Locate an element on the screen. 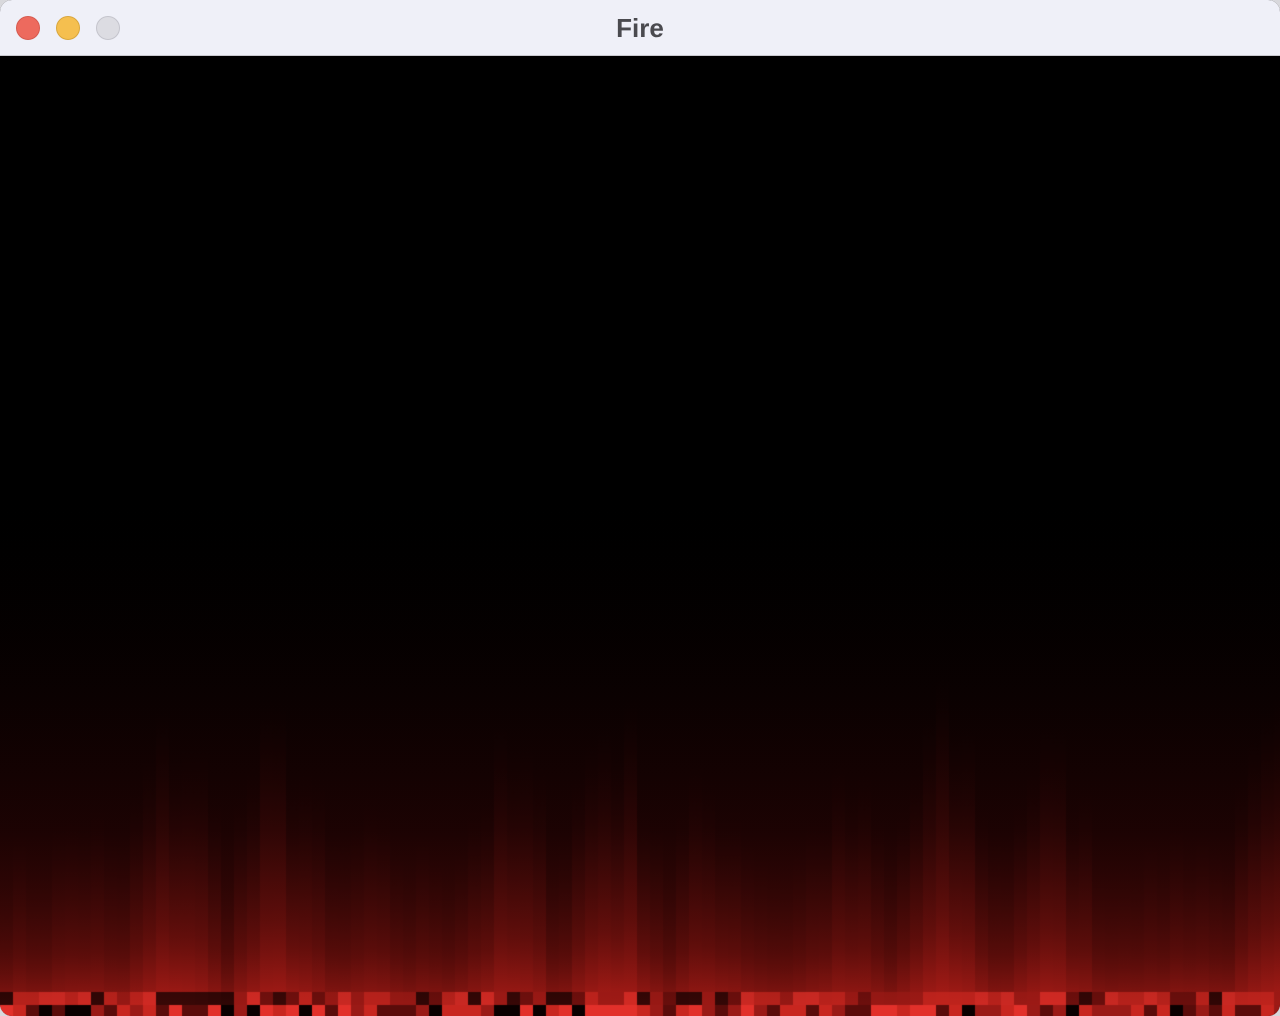 The image size is (1280, 1016). title-bar: Fire is located at coordinates (640, 28).